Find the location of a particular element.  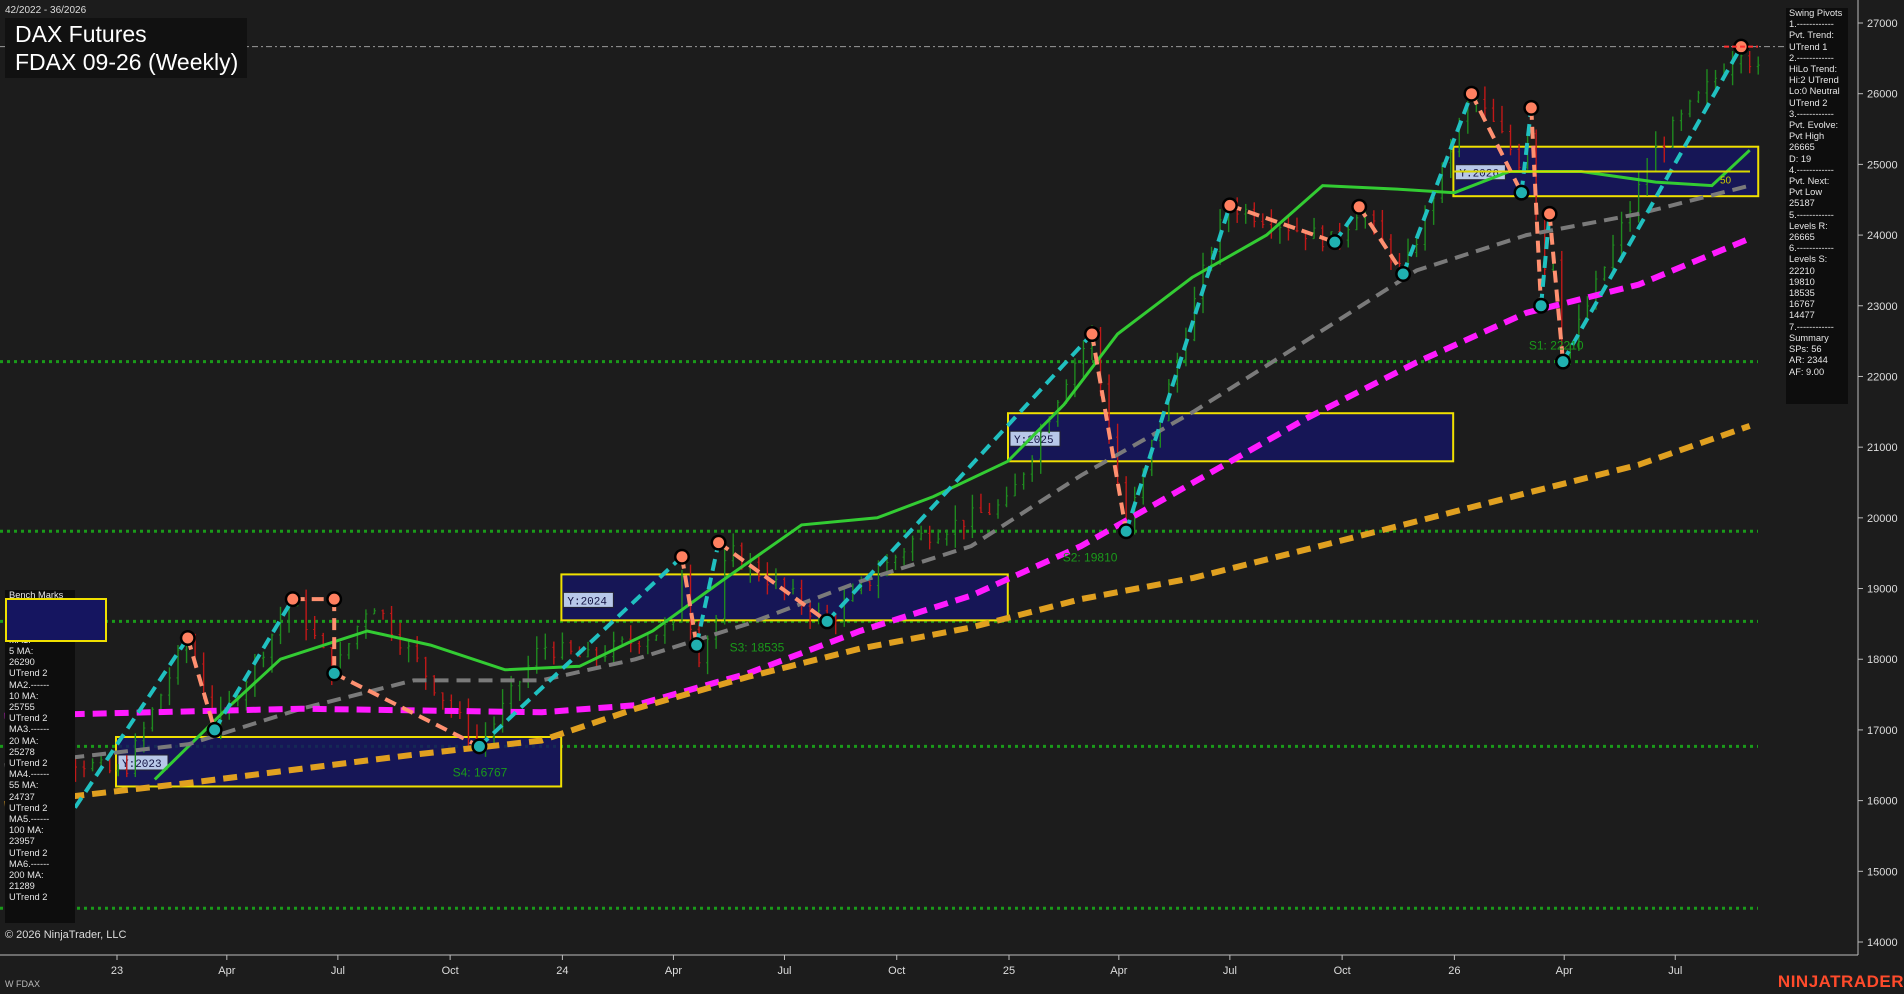

x-tick-label: 26 is located at coordinates (1454, 971).